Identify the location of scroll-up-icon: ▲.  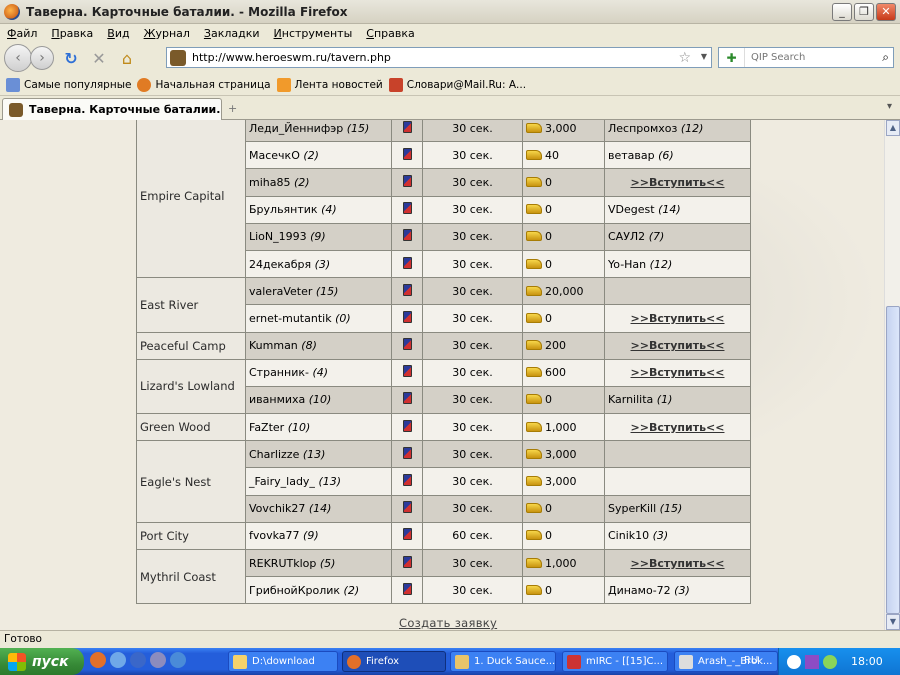
(893, 128).